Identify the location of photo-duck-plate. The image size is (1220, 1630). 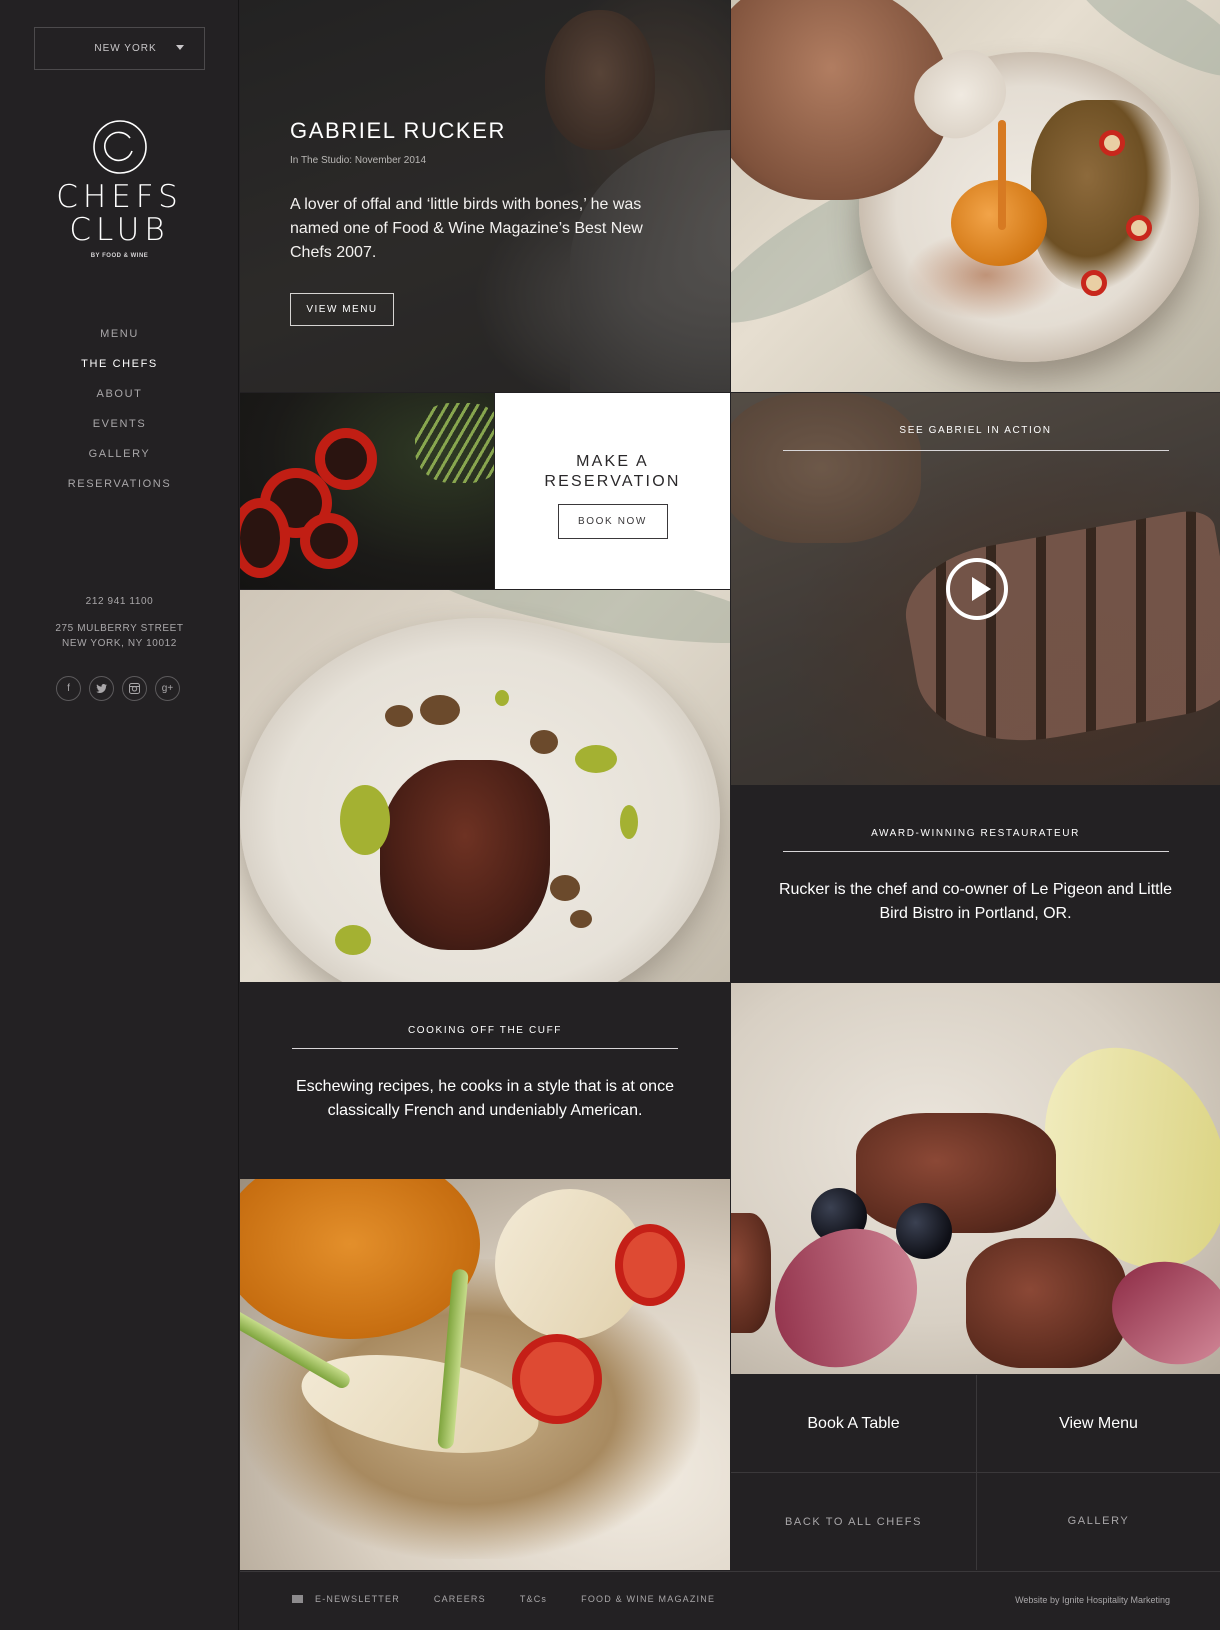
(485, 786).